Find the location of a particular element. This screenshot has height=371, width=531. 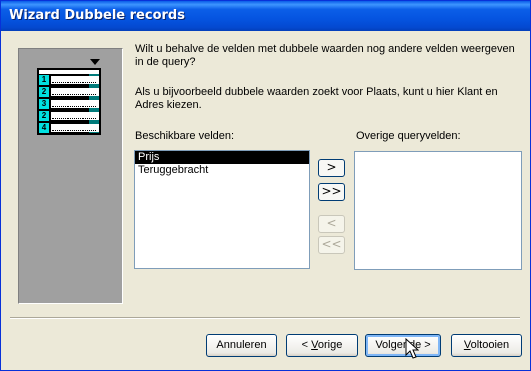

list-item: Prijs is located at coordinates (222, 157).